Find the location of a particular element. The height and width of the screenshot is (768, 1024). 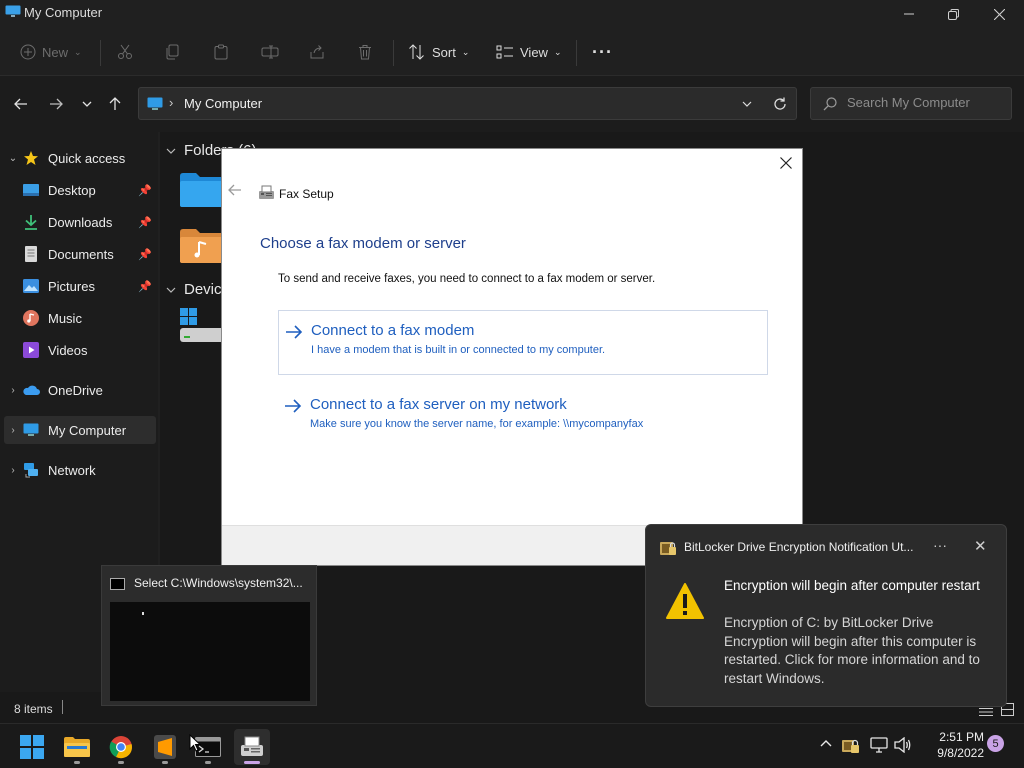

close-dialog-button is located at coordinates (786, 163).